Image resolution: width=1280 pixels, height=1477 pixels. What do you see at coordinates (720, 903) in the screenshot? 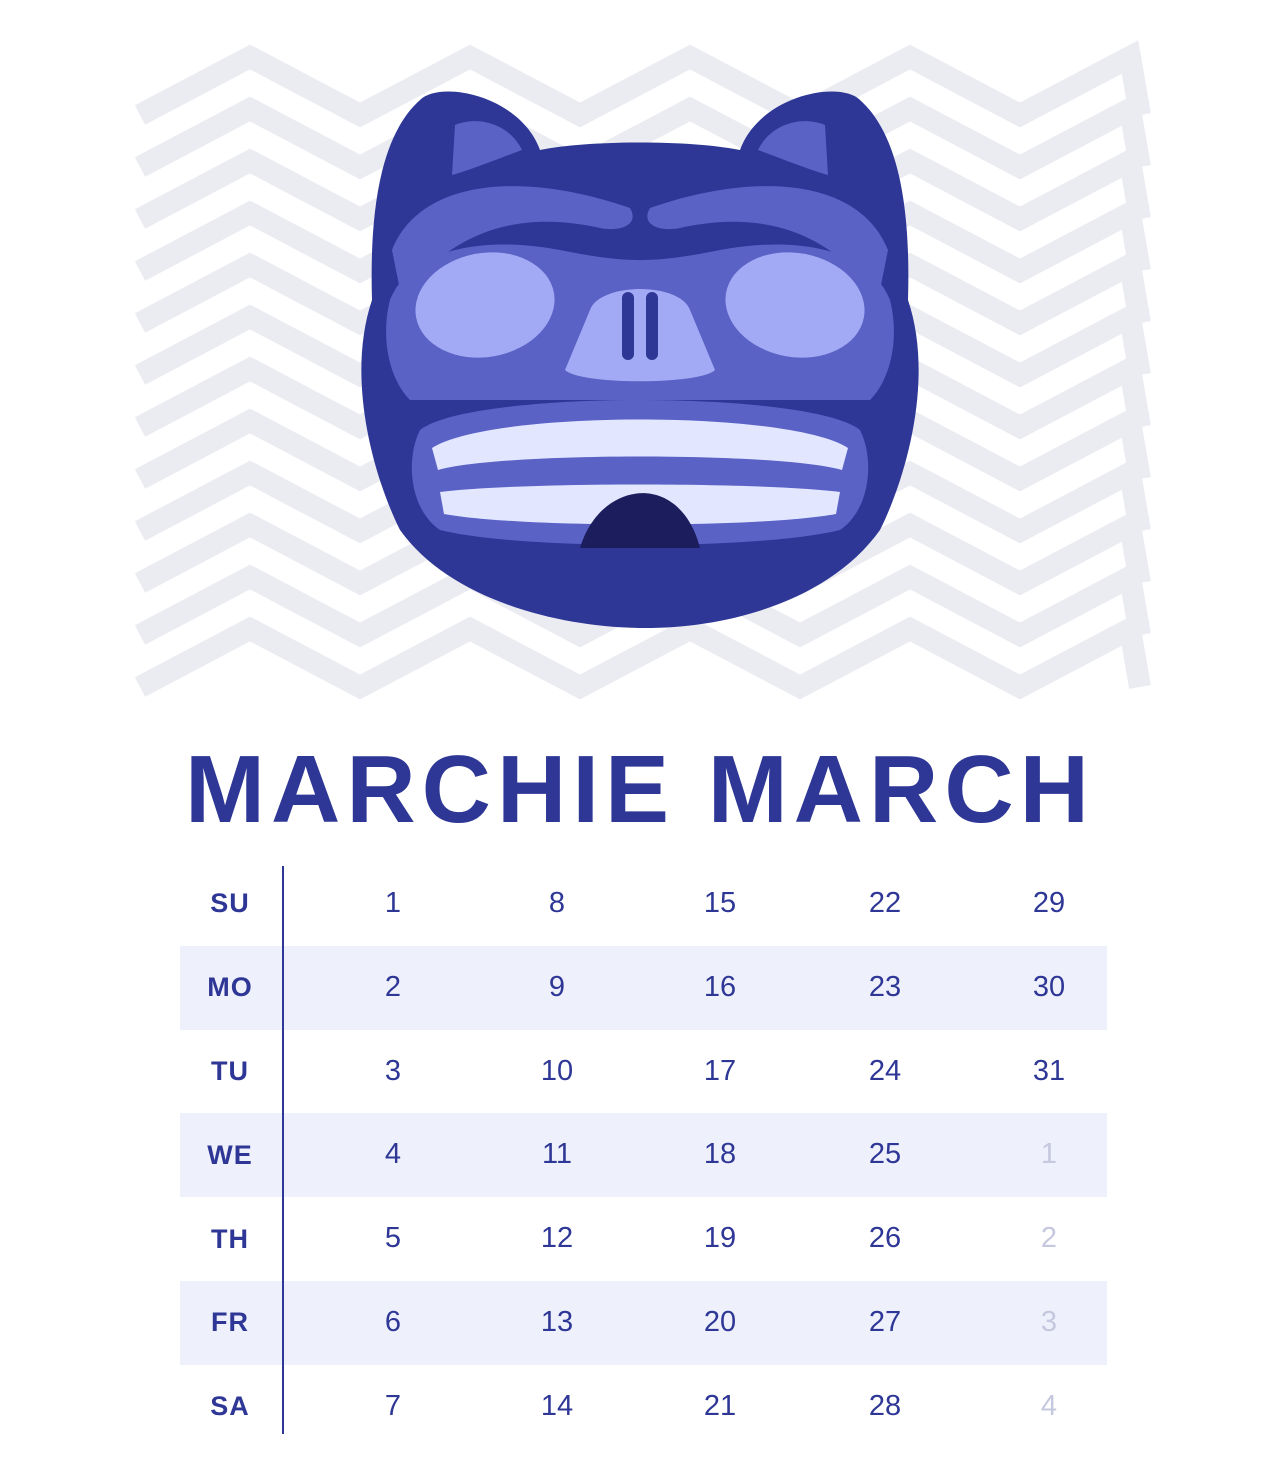
I see `date-cell: 15` at bounding box center [720, 903].